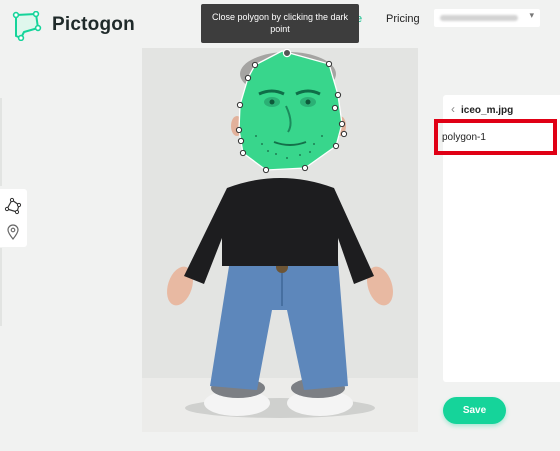 This screenshot has height=451, width=560. What do you see at coordinates (479, 18) in the screenshot?
I see `account-email-blurred` at bounding box center [479, 18].